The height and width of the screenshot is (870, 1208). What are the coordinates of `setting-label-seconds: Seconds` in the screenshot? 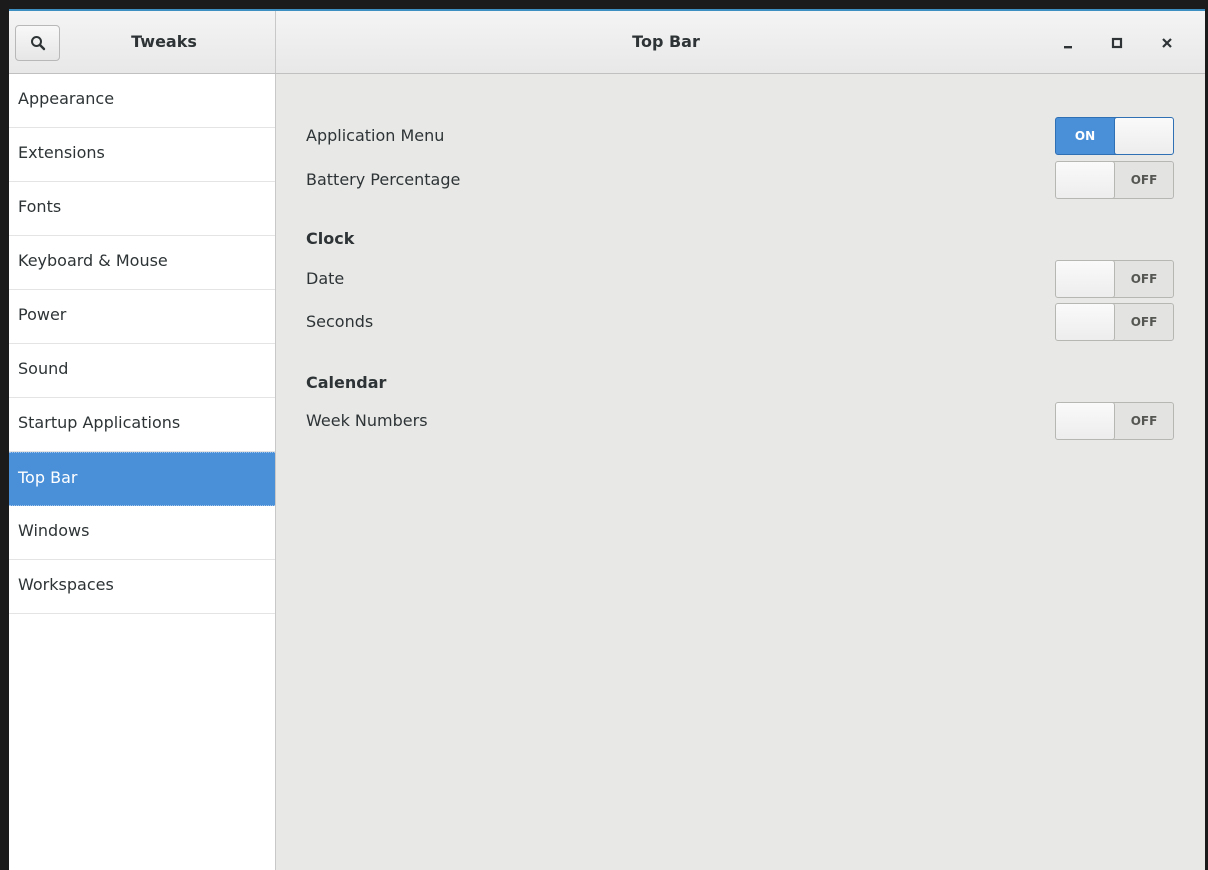 It's located at (340, 321).